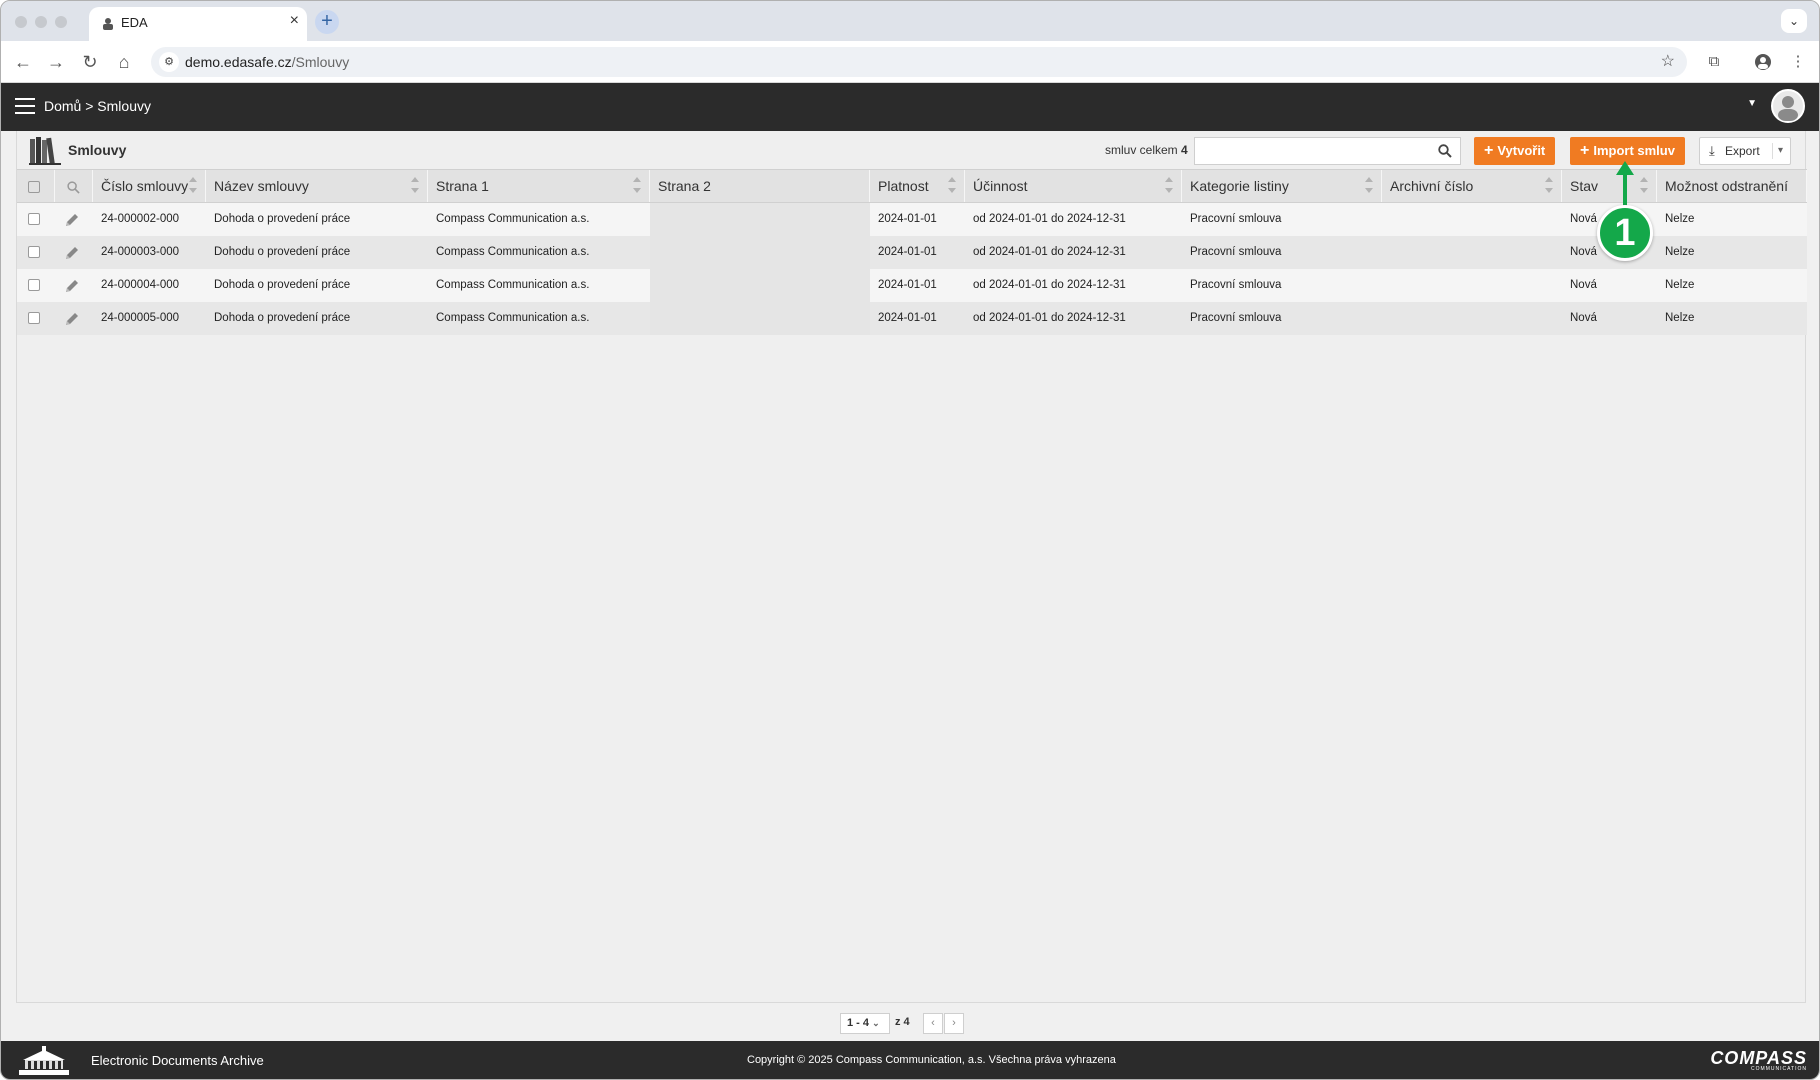 The height and width of the screenshot is (1080, 1820). I want to click on cell-kategorie: Pracovní smlouva, so click(1236, 219).